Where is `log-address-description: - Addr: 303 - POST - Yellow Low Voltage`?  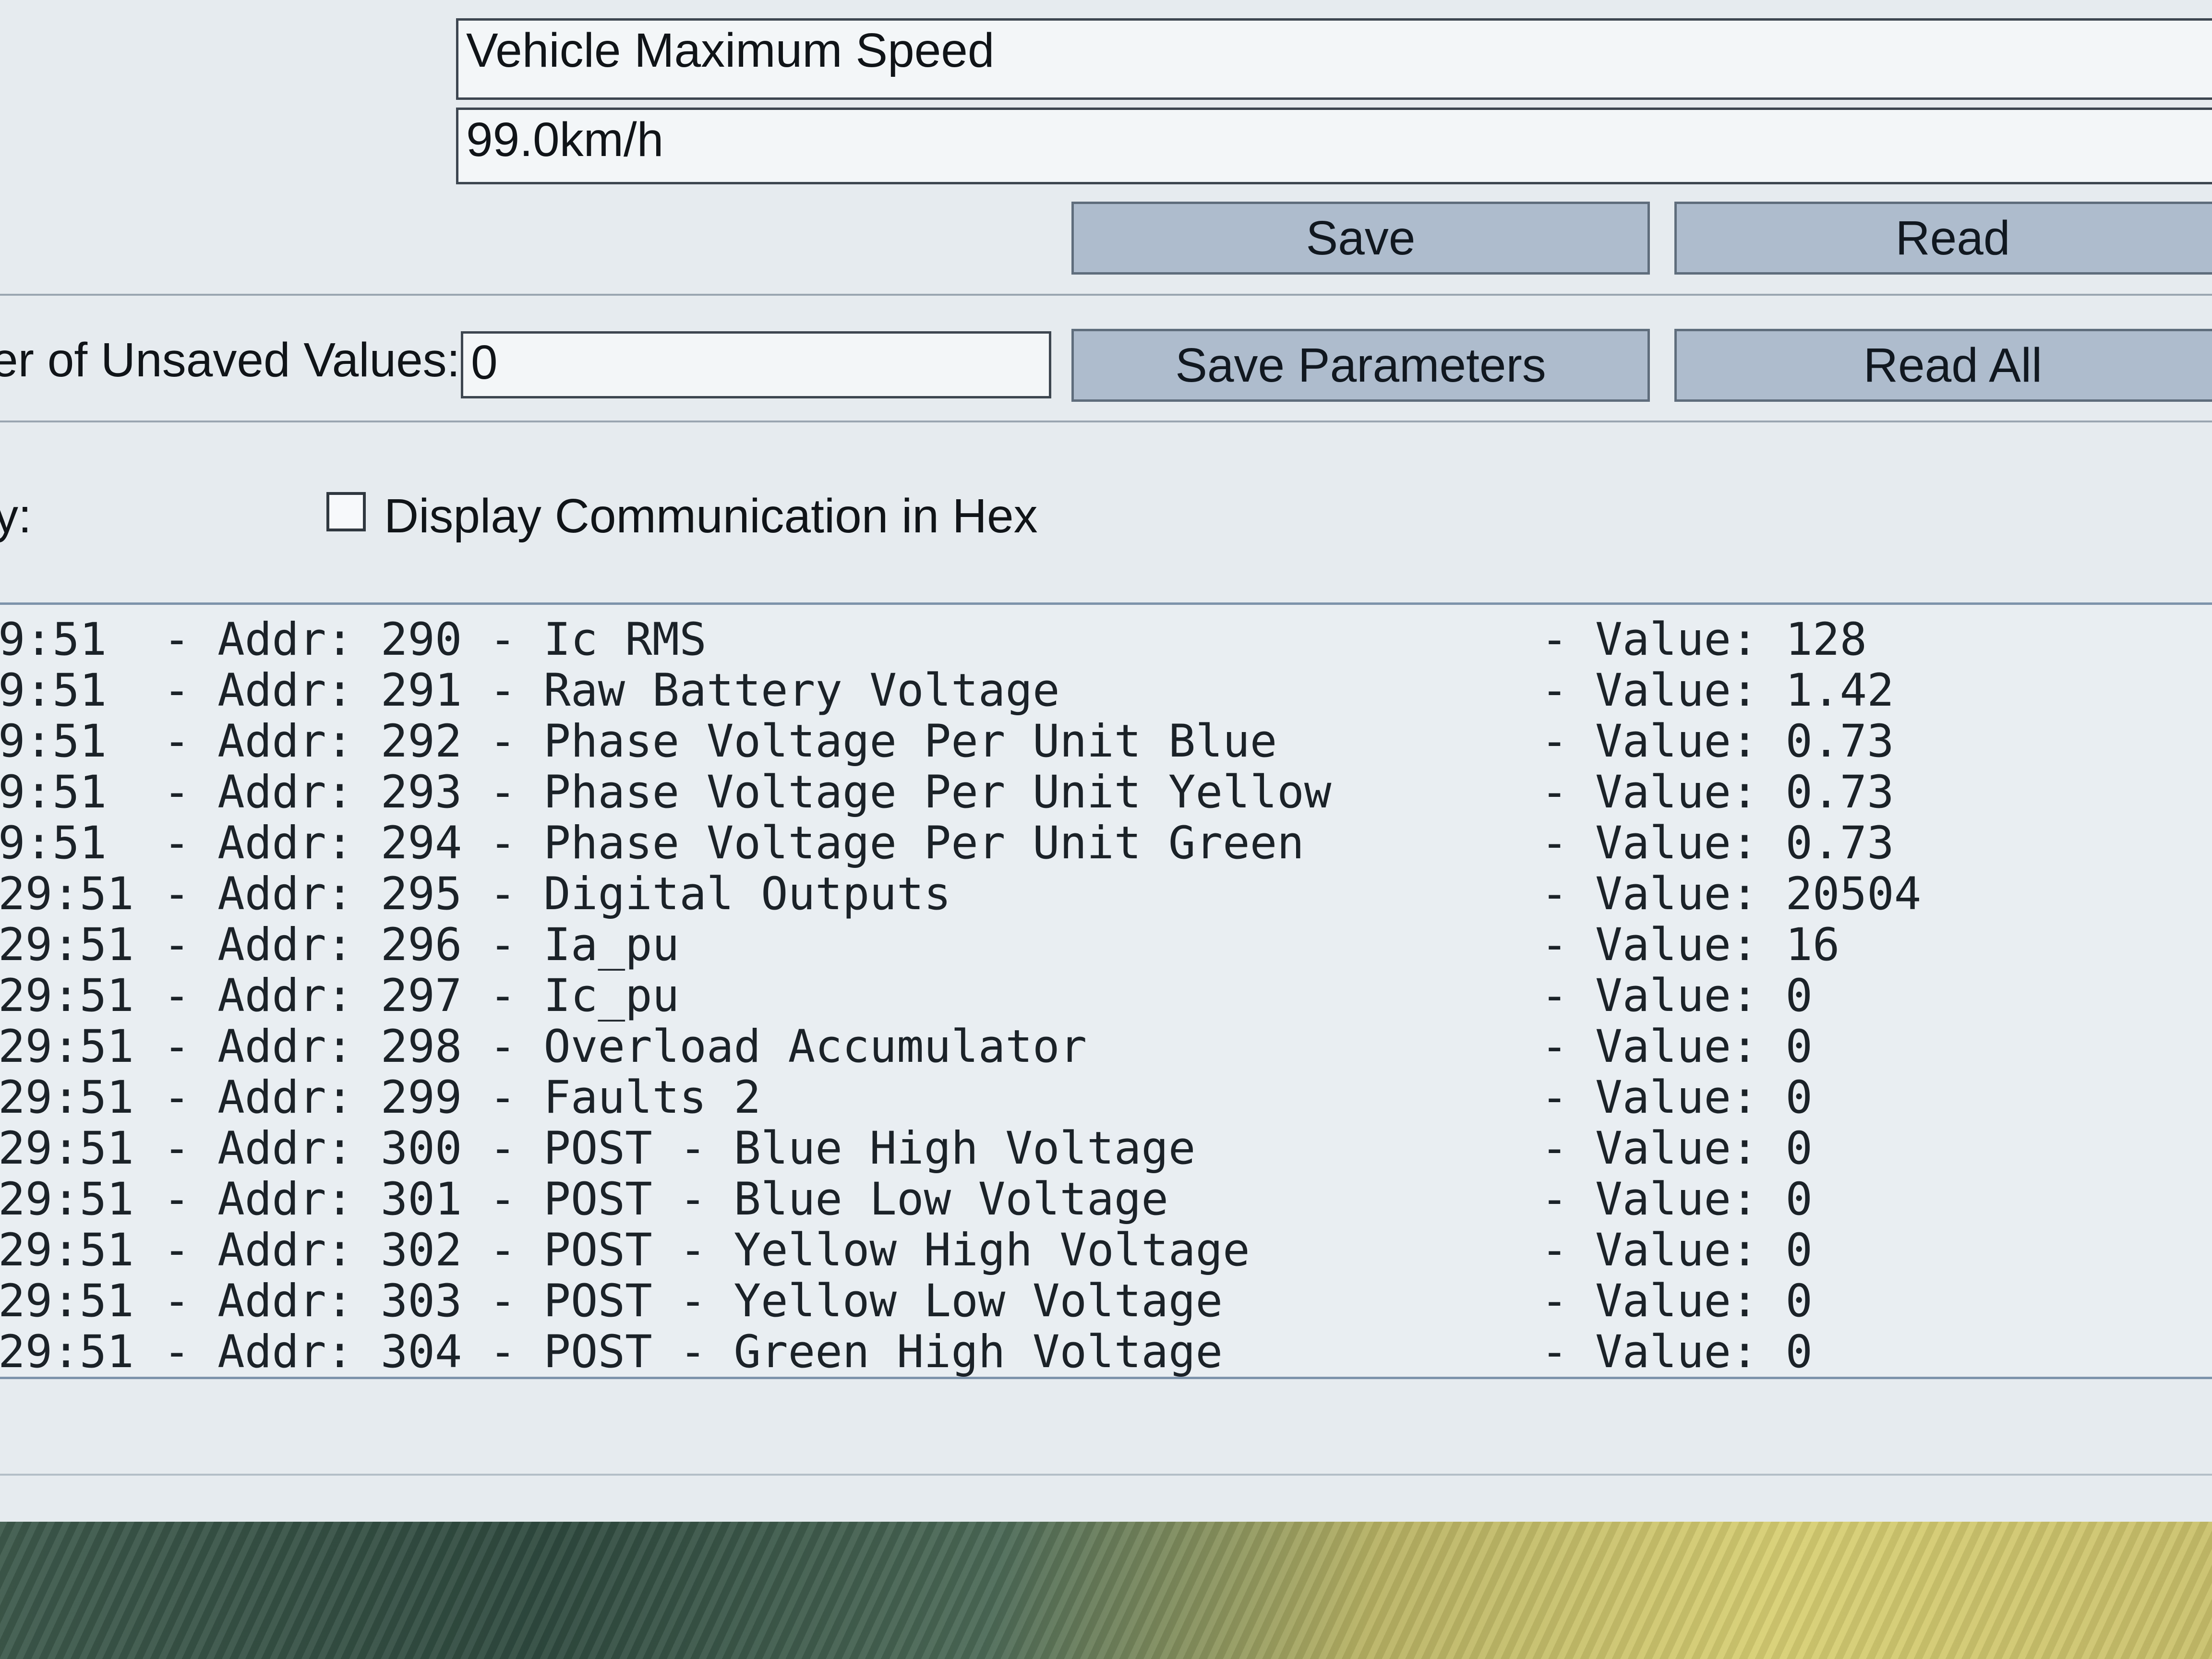
log-address-description: - Addr: 303 - POST - Yellow Low Voltage is located at coordinates (693, 1301).